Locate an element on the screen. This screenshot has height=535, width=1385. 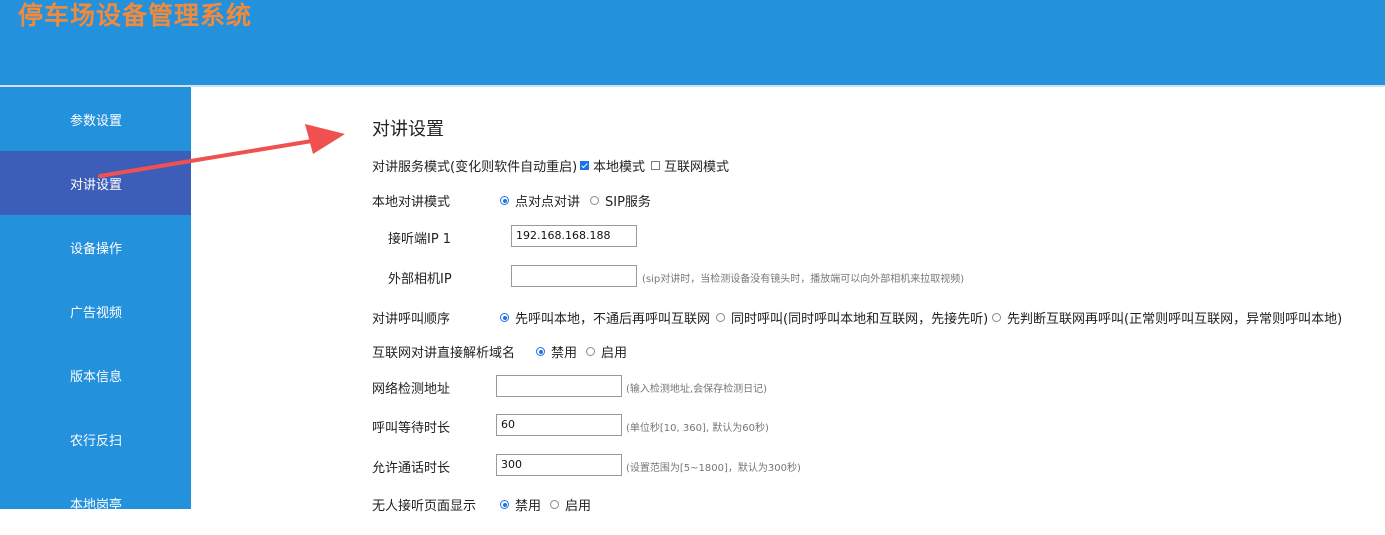
call-order-option-label: 同时呼叫(同时呼叫本地和互联网，先接先听) is located at coordinates (860, 319).